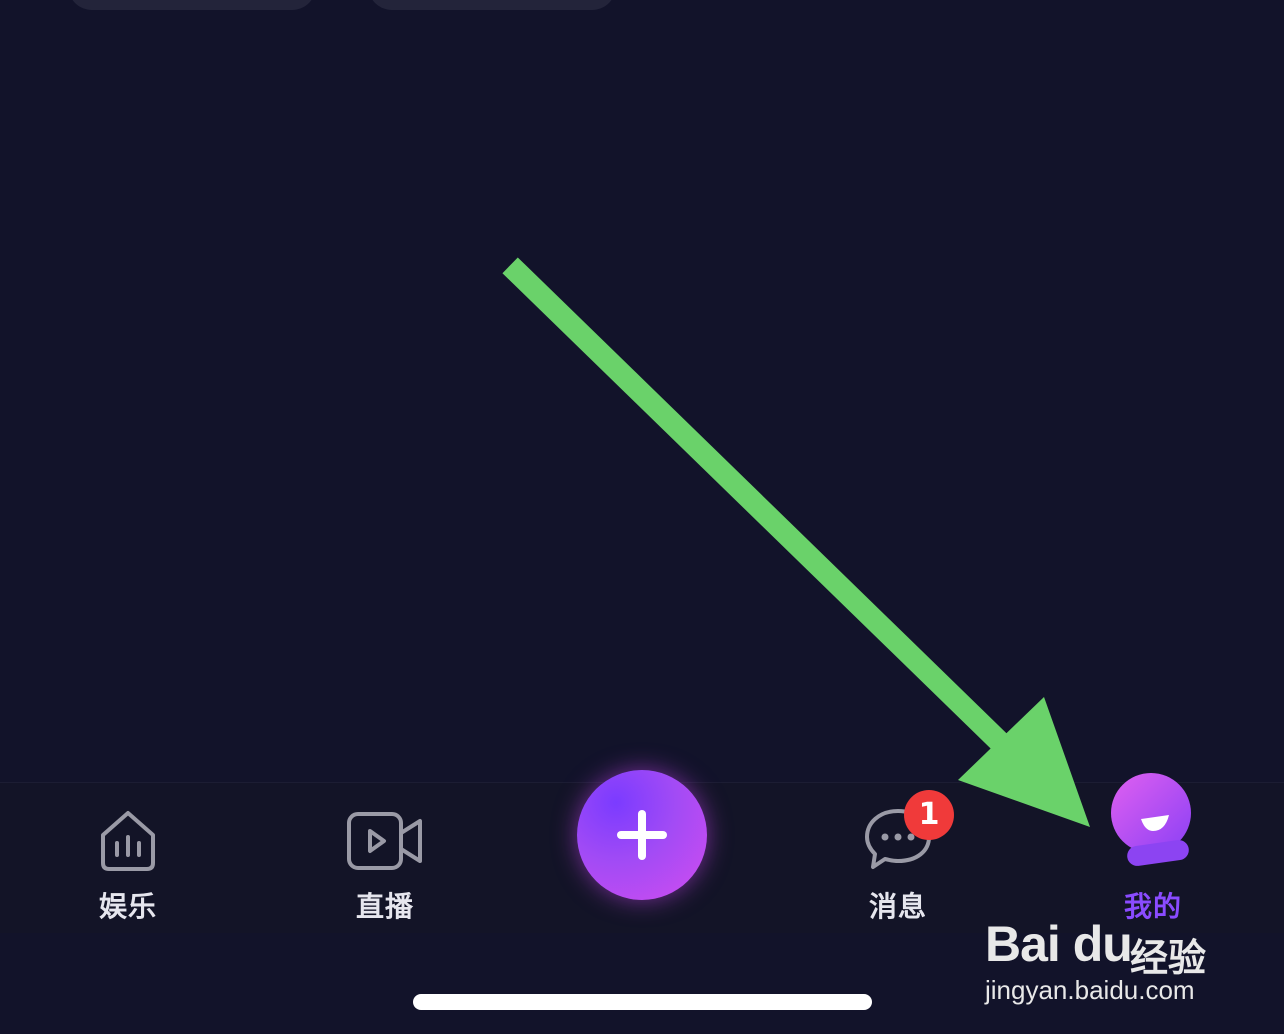 The image size is (1284, 1034). I want to click on tab-label-messages: 消息, so click(897, 906).